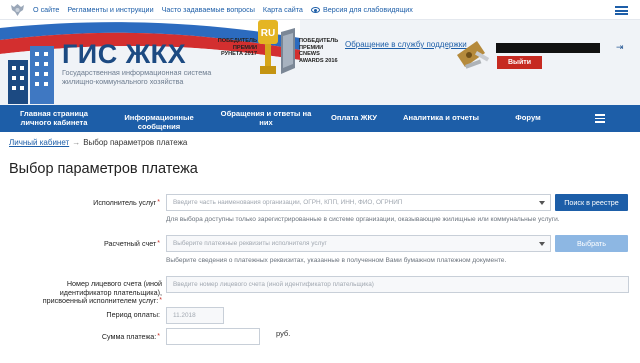 The image size is (640, 363). Describe the element at coordinates (184, 315) in the screenshot. I see `period-value: 11.2018` at that location.